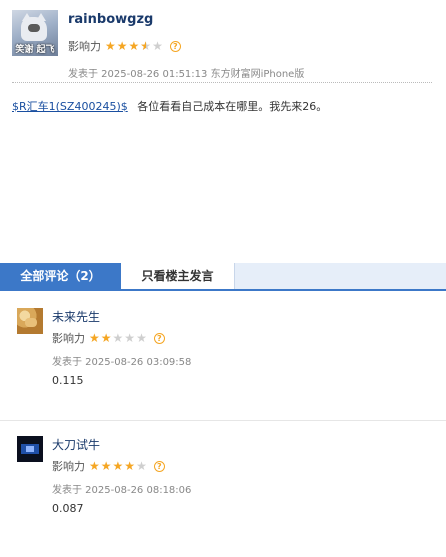 This screenshot has width=446, height=557. I want to click on tab-owner-only: 只看楼主发言, so click(178, 276).